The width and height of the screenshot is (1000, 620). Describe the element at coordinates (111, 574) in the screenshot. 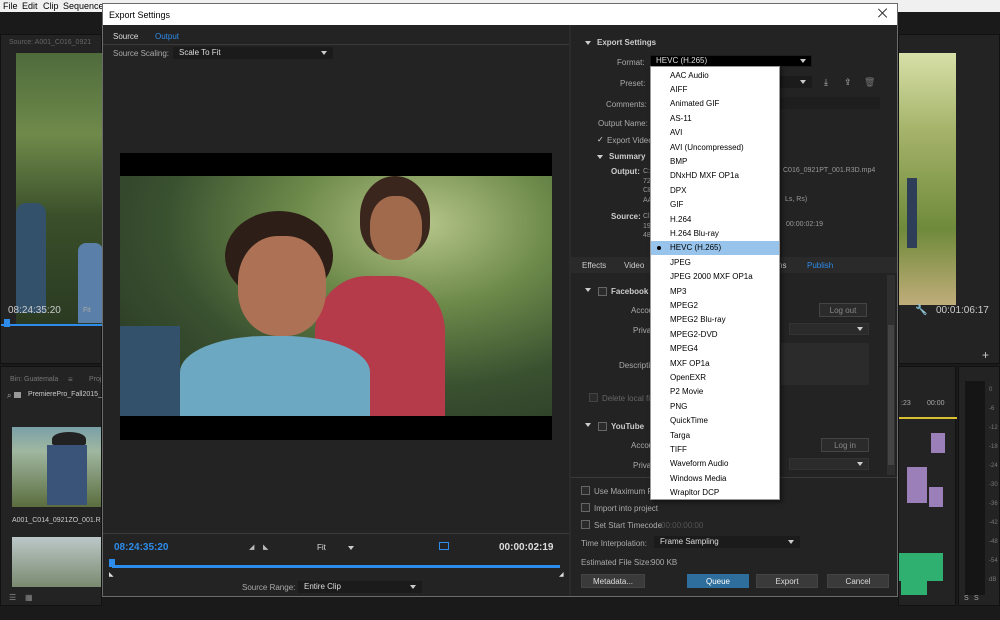

I see `in-point-marker: ◣` at that location.